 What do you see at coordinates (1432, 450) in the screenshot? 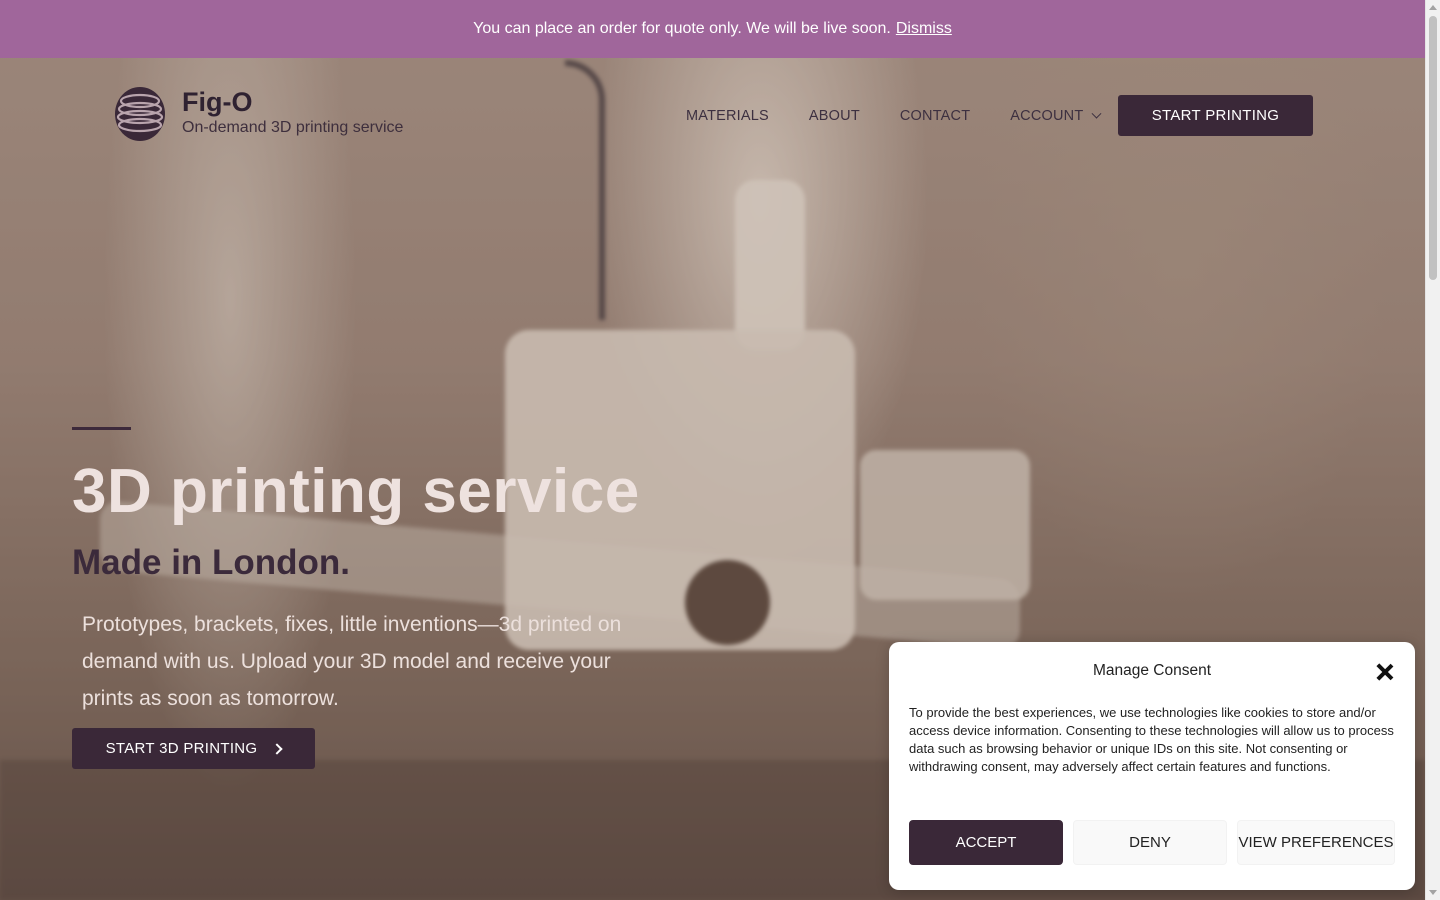
I see `page-scrollbar` at bounding box center [1432, 450].